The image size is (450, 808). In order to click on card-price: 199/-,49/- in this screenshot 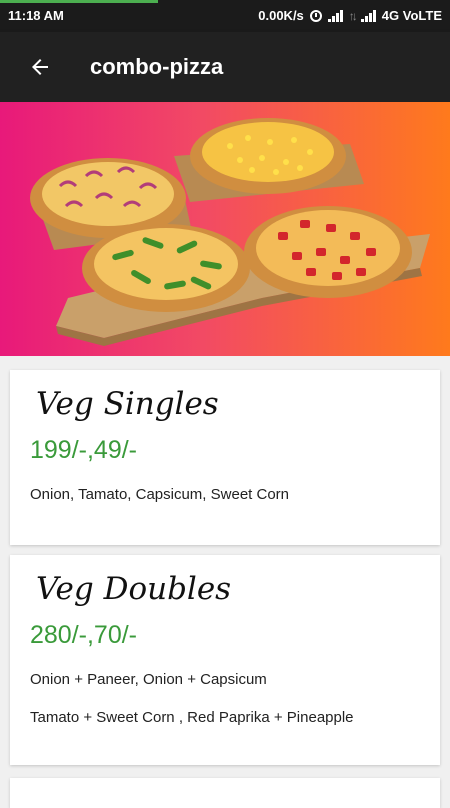, I will do `click(84, 450)`.